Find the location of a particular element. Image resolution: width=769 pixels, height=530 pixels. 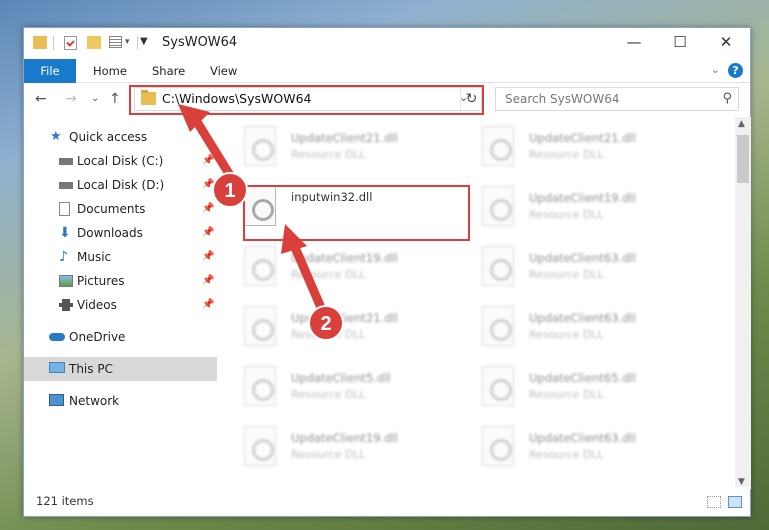

arrow-2-shaft is located at coordinates (308, 277).